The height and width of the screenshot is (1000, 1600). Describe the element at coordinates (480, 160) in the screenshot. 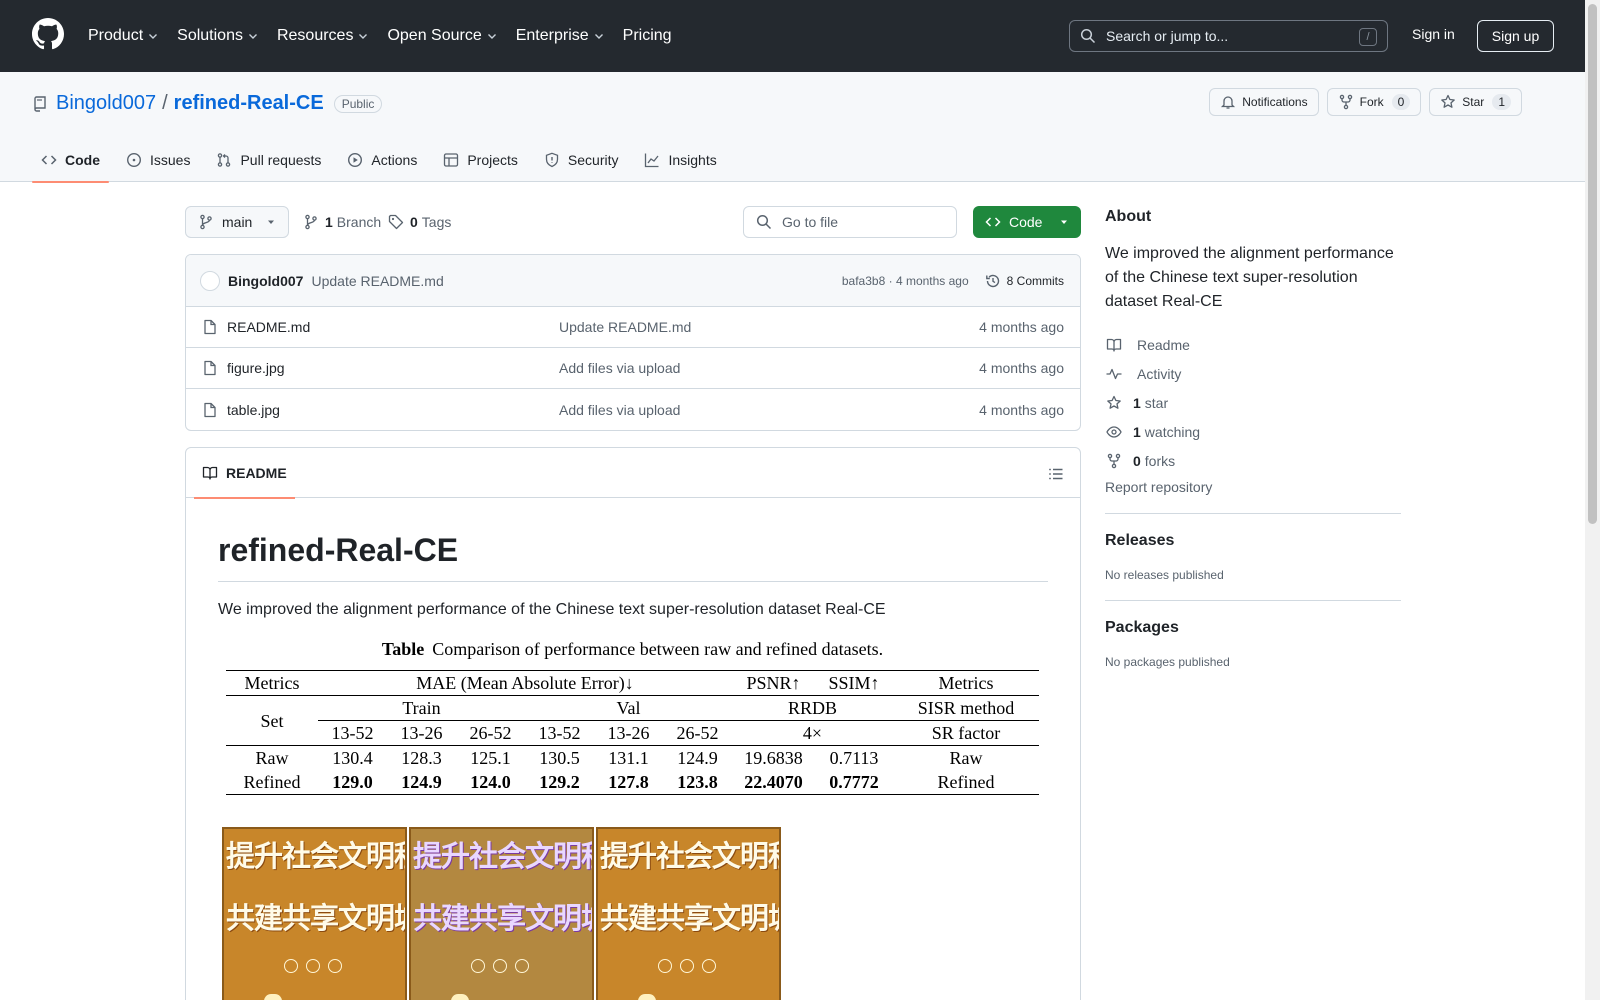

I see `tab-projects: Projects` at that location.